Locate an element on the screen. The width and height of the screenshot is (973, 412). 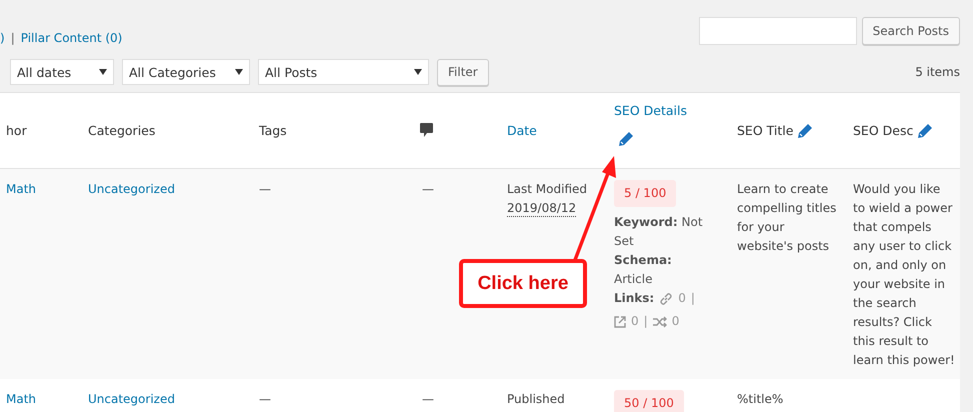
item-count: 5 items is located at coordinates (937, 72).